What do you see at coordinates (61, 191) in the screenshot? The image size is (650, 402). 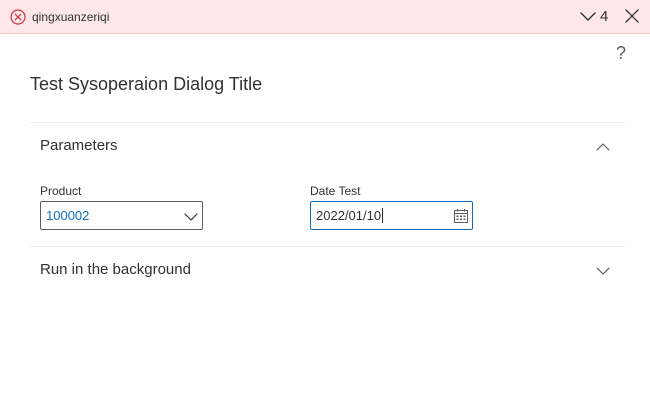 I see `product-label: Product` at bounding box center [61, 191].